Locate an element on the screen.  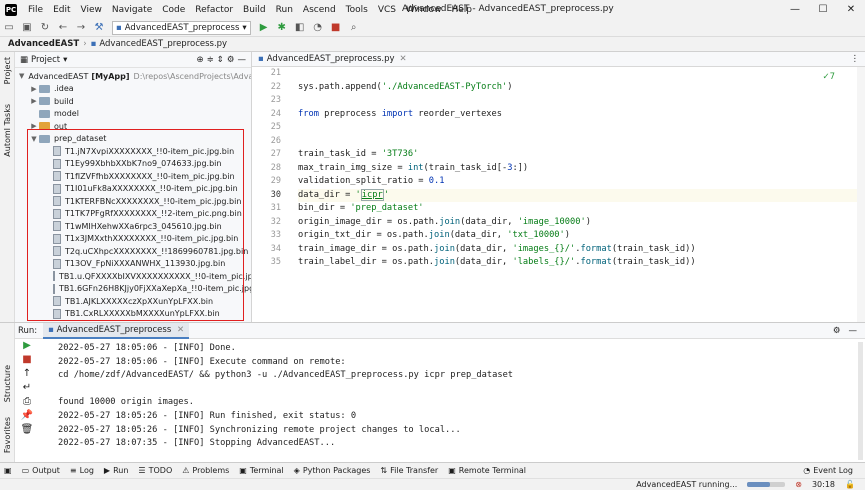
tree-folder: ▶ .idea is located at coordinates (133, 89).